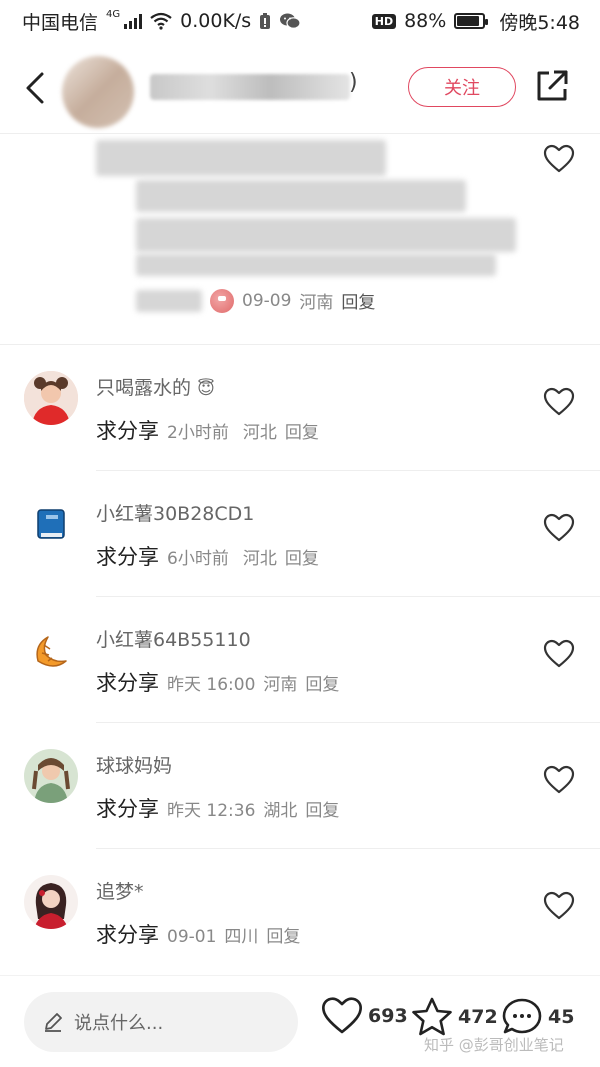 This screenshot has height=1067, width=600. Describe the element at coordinates (53, 1022) in the screenshot. I see `pencil-icon` at that location.